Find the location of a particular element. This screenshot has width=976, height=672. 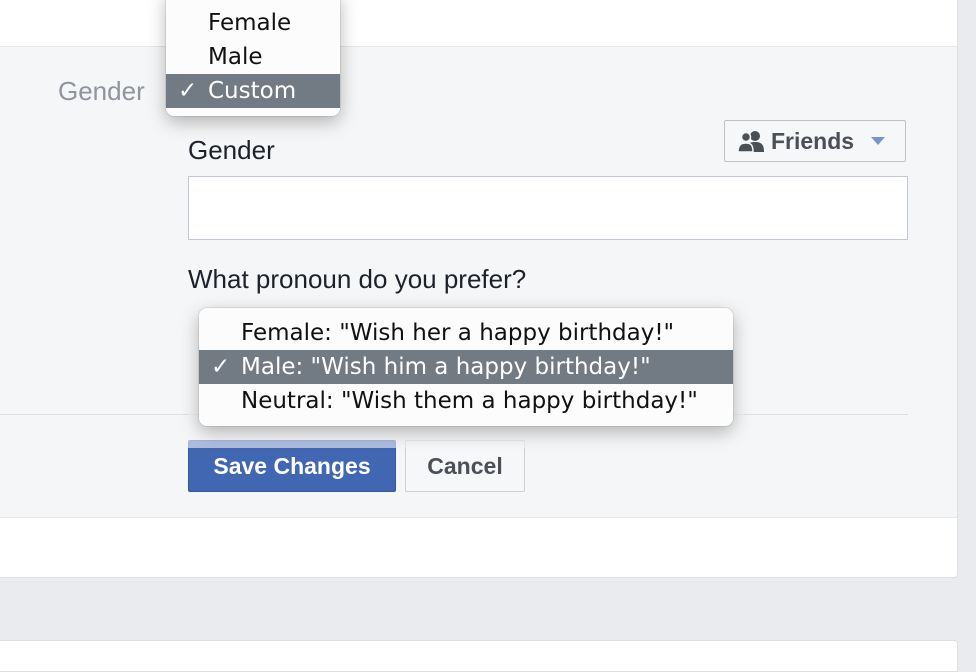

option-label: Female: "Wish her a happy birthday!" is located at coordinates (458, 333).